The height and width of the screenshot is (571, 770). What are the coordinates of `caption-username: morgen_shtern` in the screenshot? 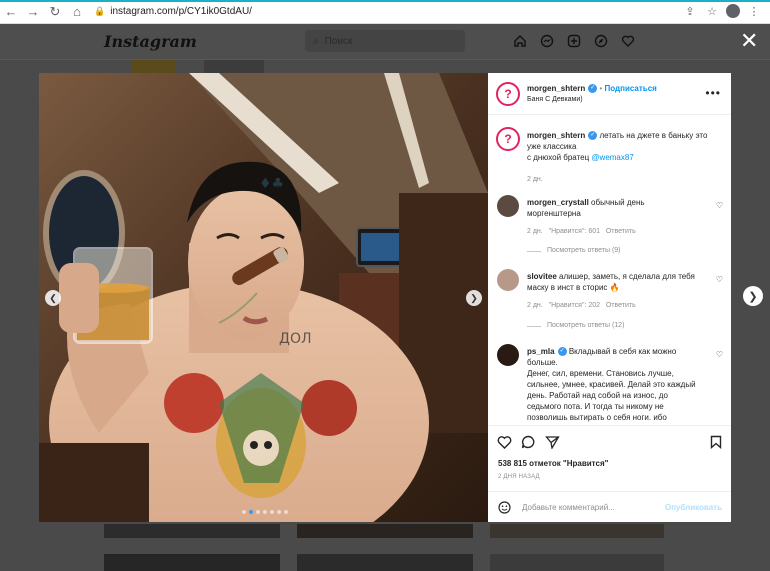 It's located at (556, 135).